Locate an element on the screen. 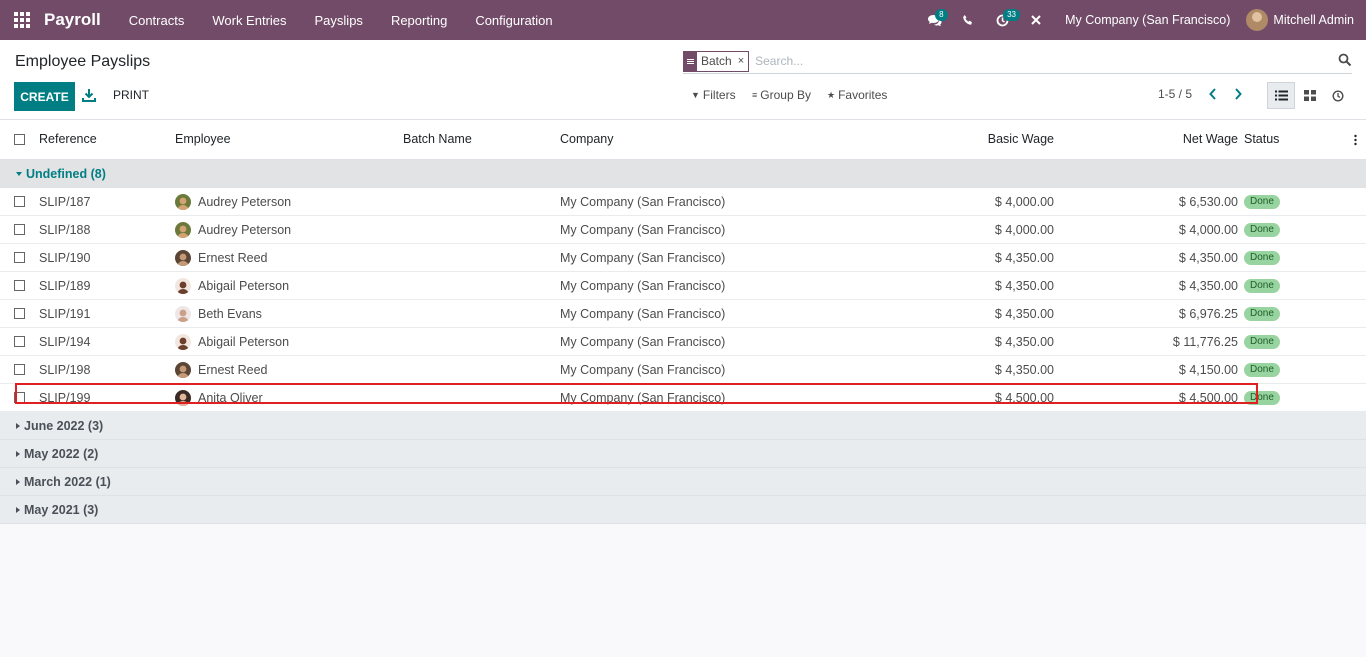  group-header: May 2022 (2) is located at coordinates (57, 454).